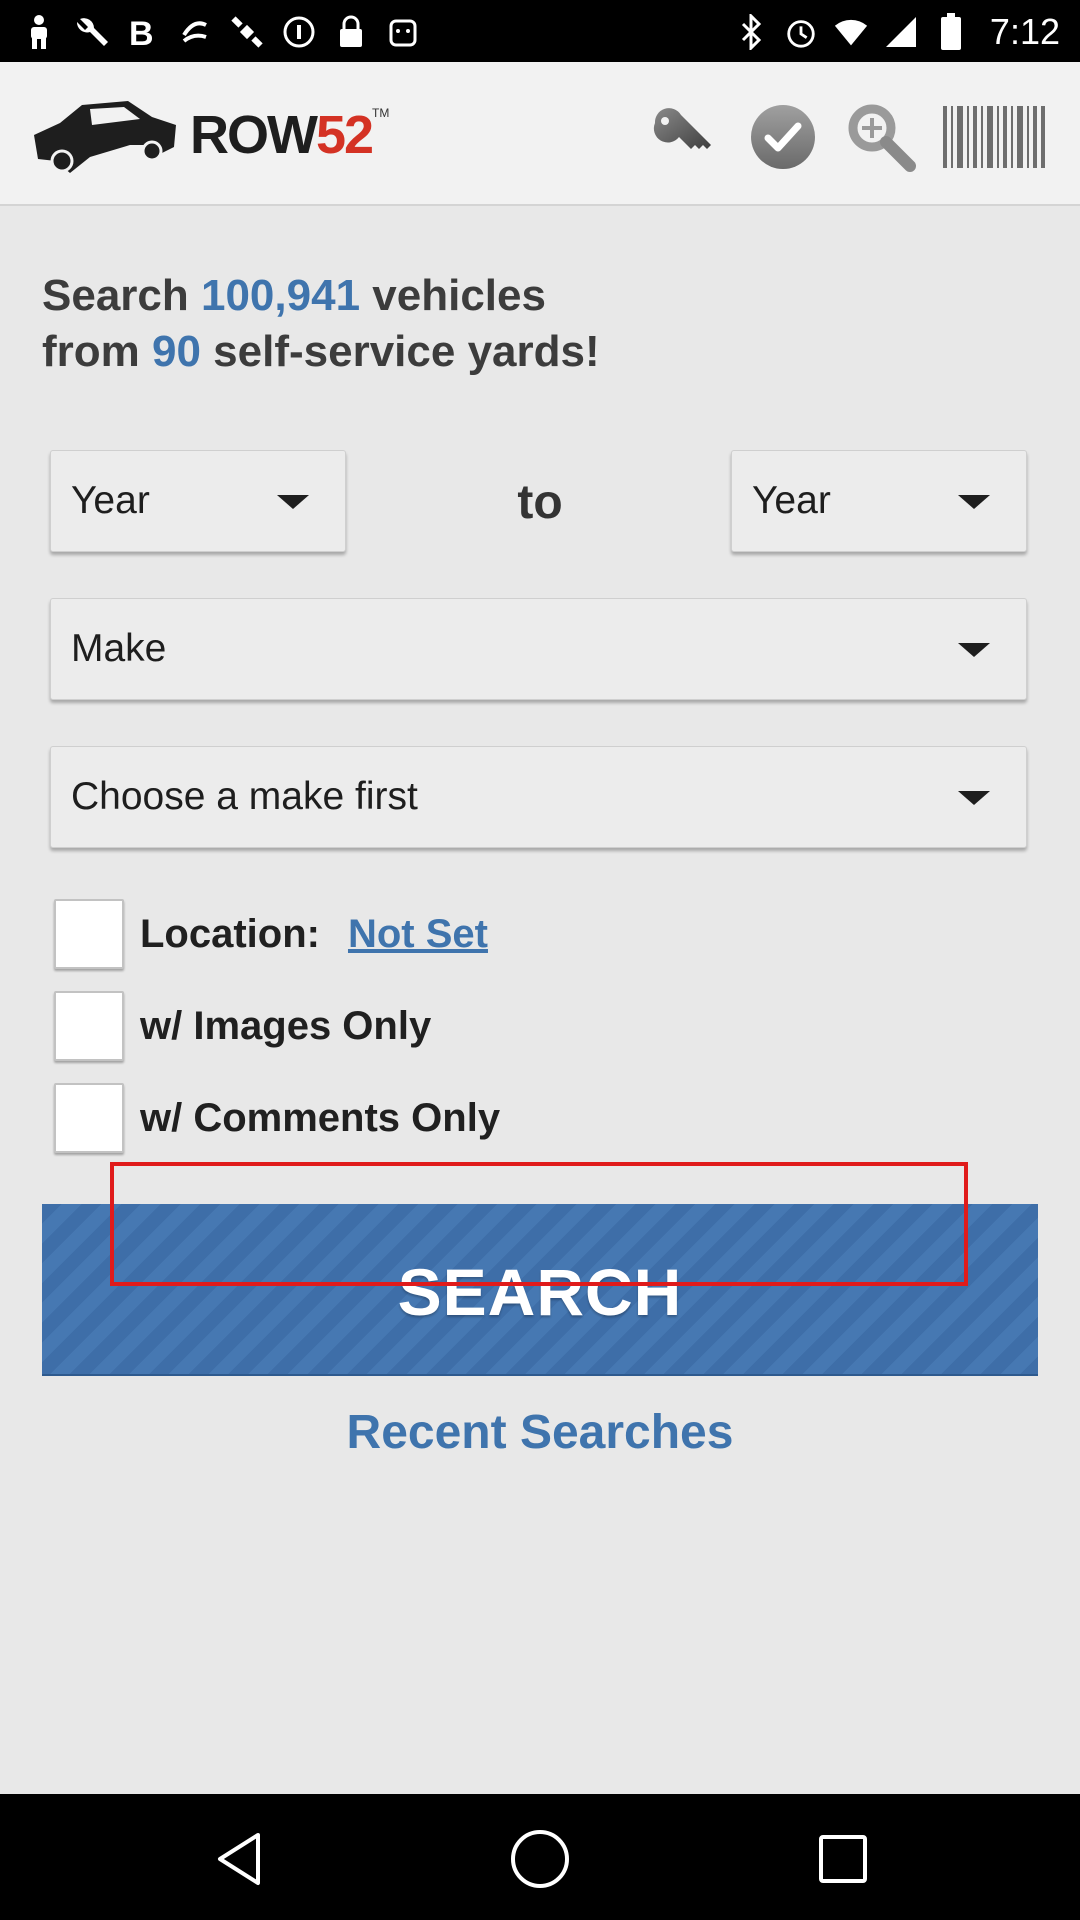 This screenshot has width=1080, height=1920. What do you see at coordinates (879, 501) in the screenshot?
I see `year-to-dropdown: Year` at bounding box center [879, 501].